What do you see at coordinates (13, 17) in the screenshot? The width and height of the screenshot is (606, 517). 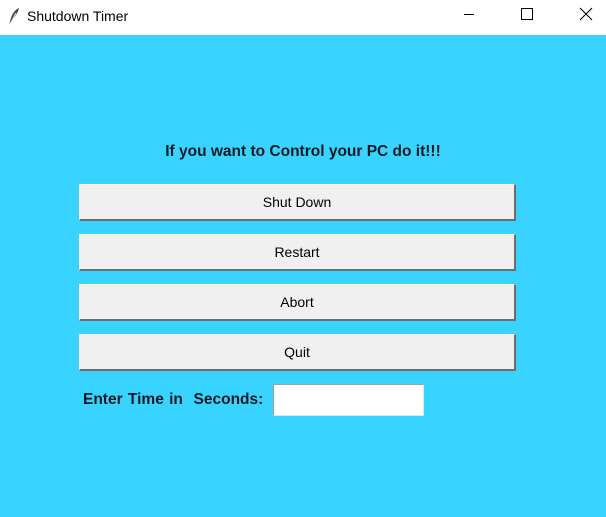 I see `feather-icon` at bounding box center [13, 17].